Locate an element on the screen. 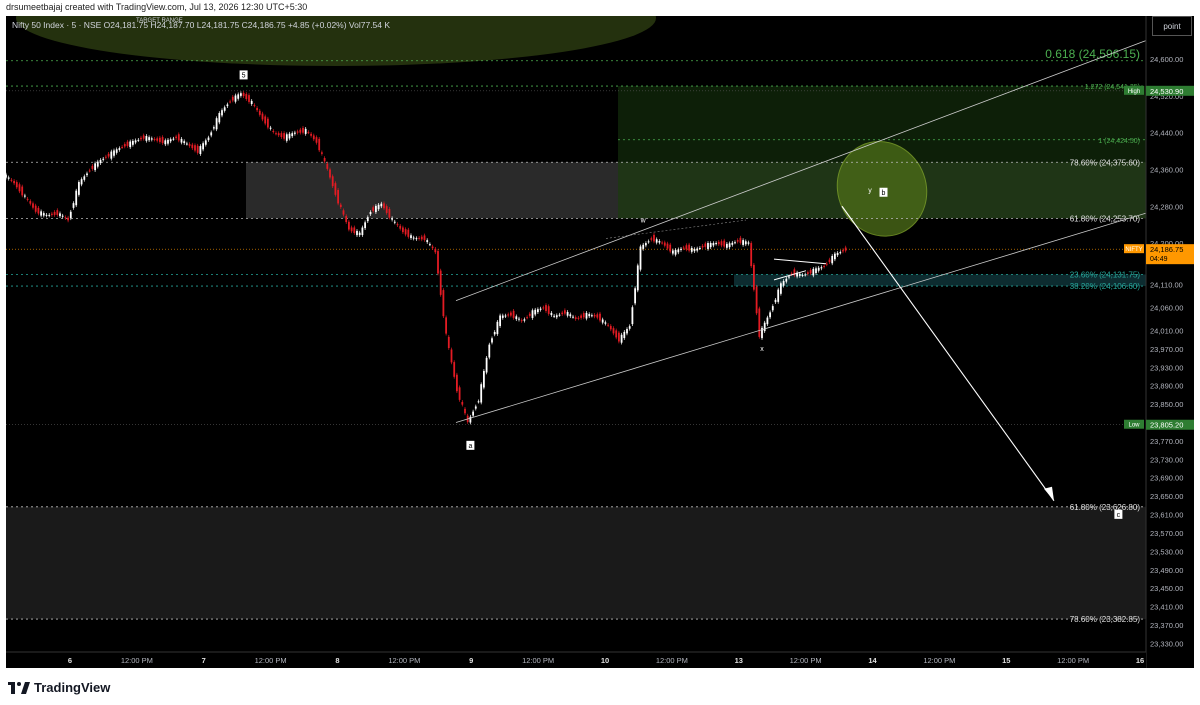 This screenshot has width=1200, height=705. wave-label: b is located at coordinates (884, 193).